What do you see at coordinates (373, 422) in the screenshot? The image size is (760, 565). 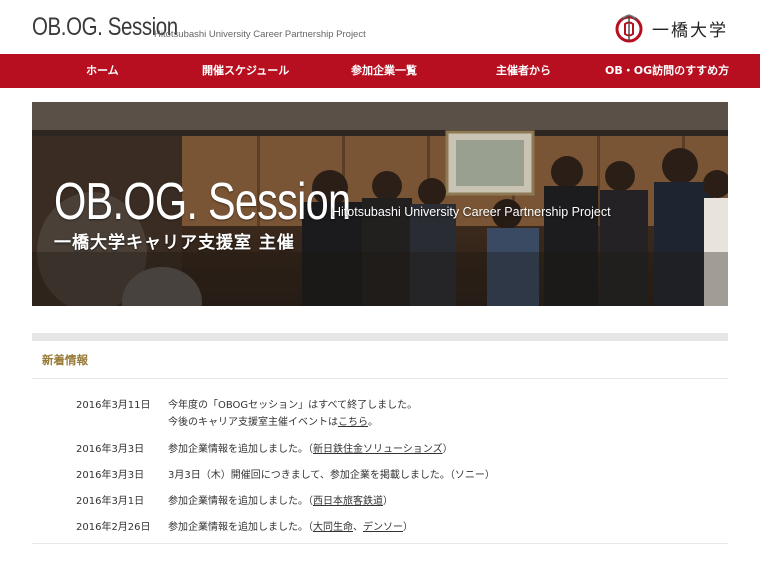 I see `news-text-suffix: 。` at bounding box center [373, 422].